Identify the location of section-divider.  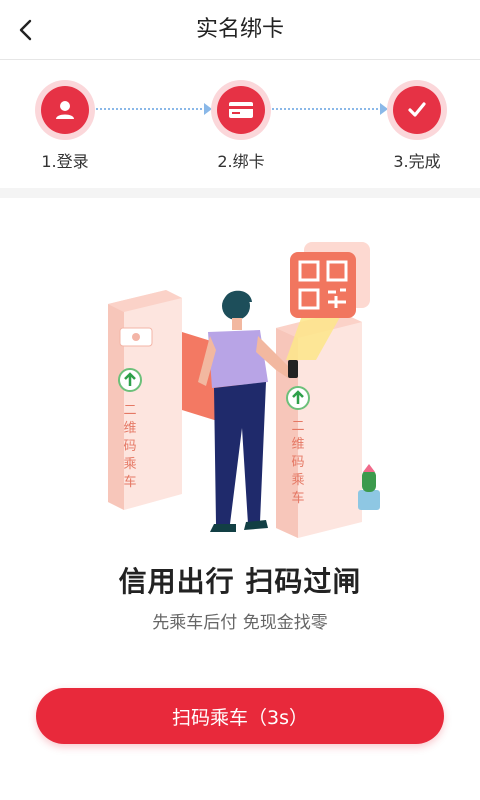
(240, 193).